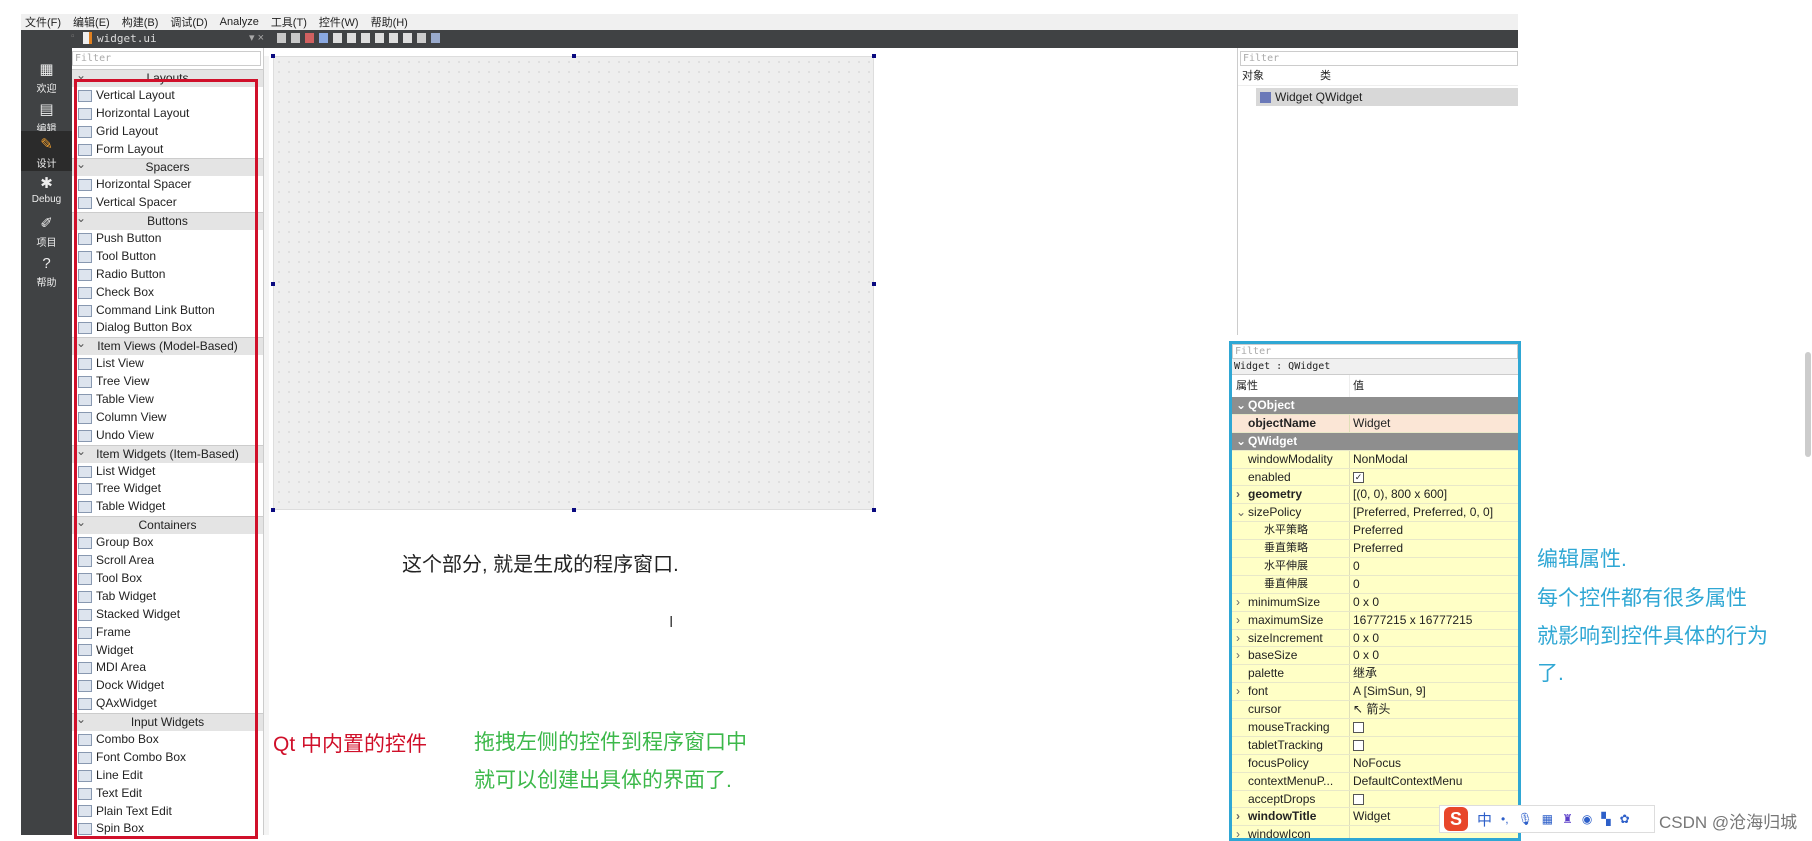 This screenshot has height=841, width=1812. Describe the element at coordinates (1379, 58) in the screenshot. I see `object-filter-input: Filter` at that location.